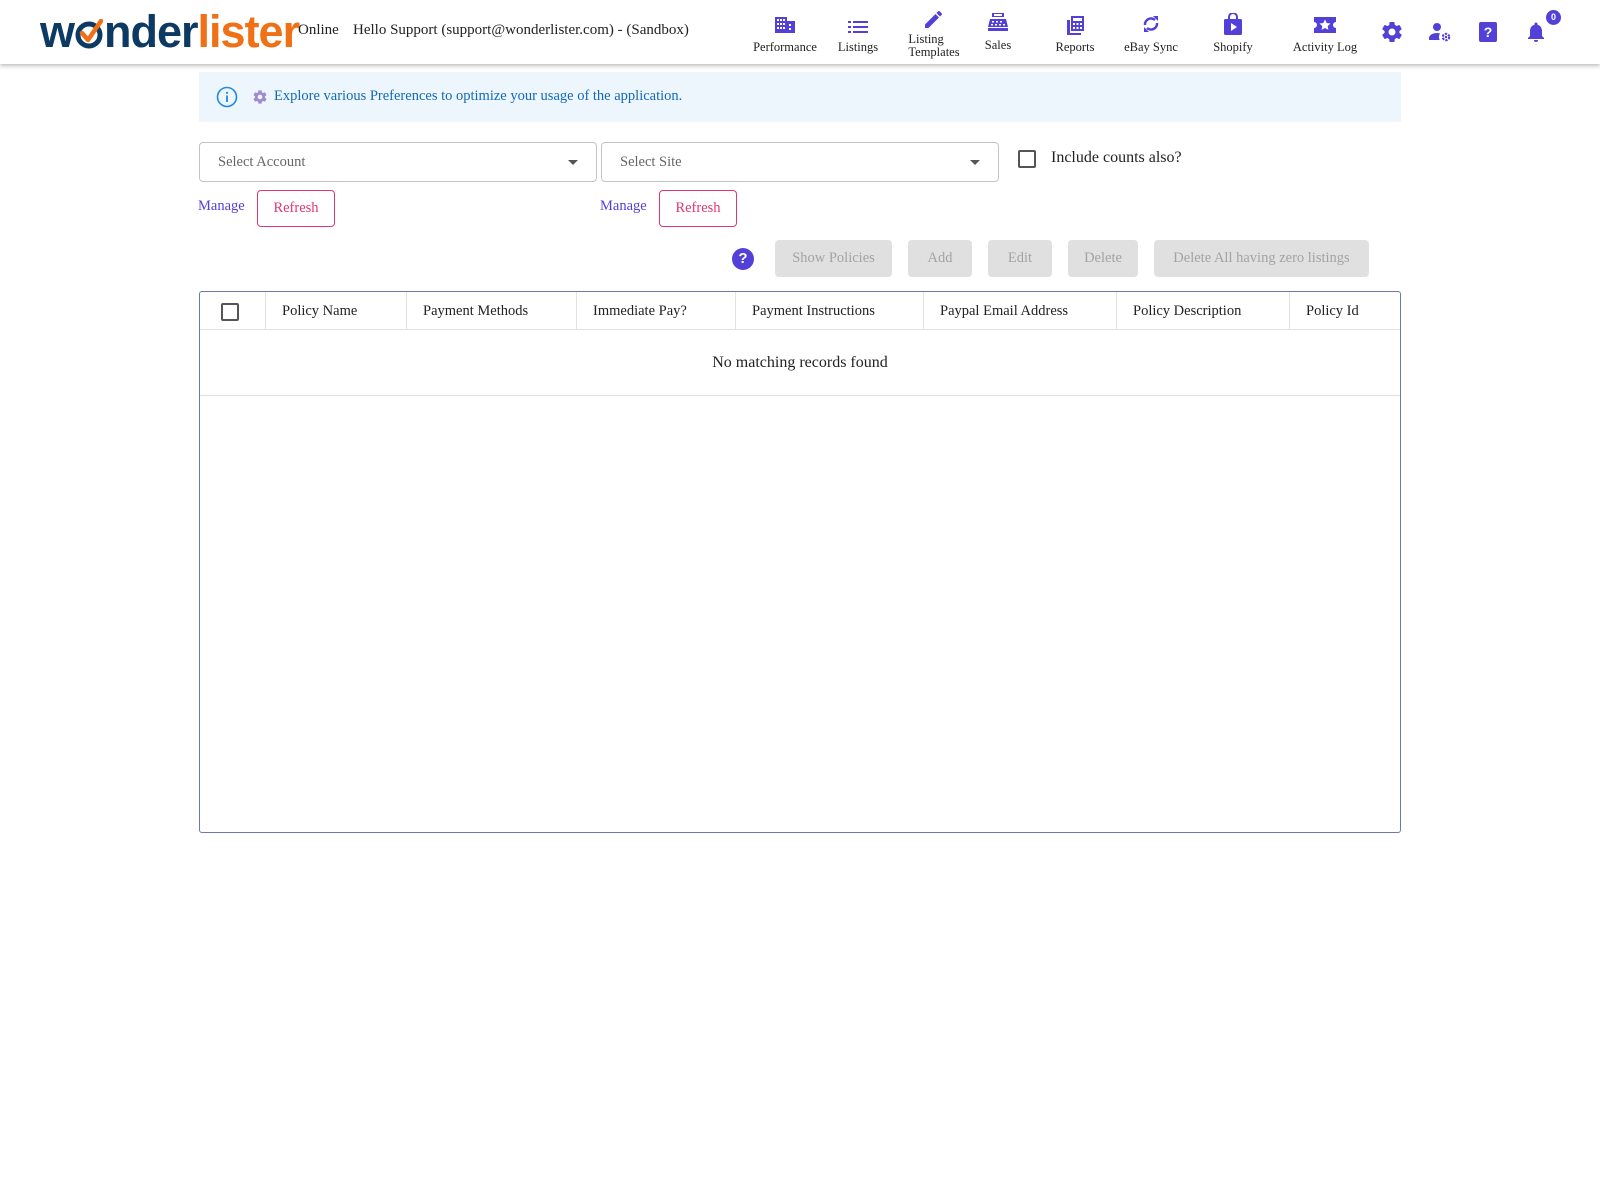 The image size is (1600, 1200). Describe the element at coordinates (800, 162) in the screenshot. I see `select-site-dropdown: Select Site` at that location.